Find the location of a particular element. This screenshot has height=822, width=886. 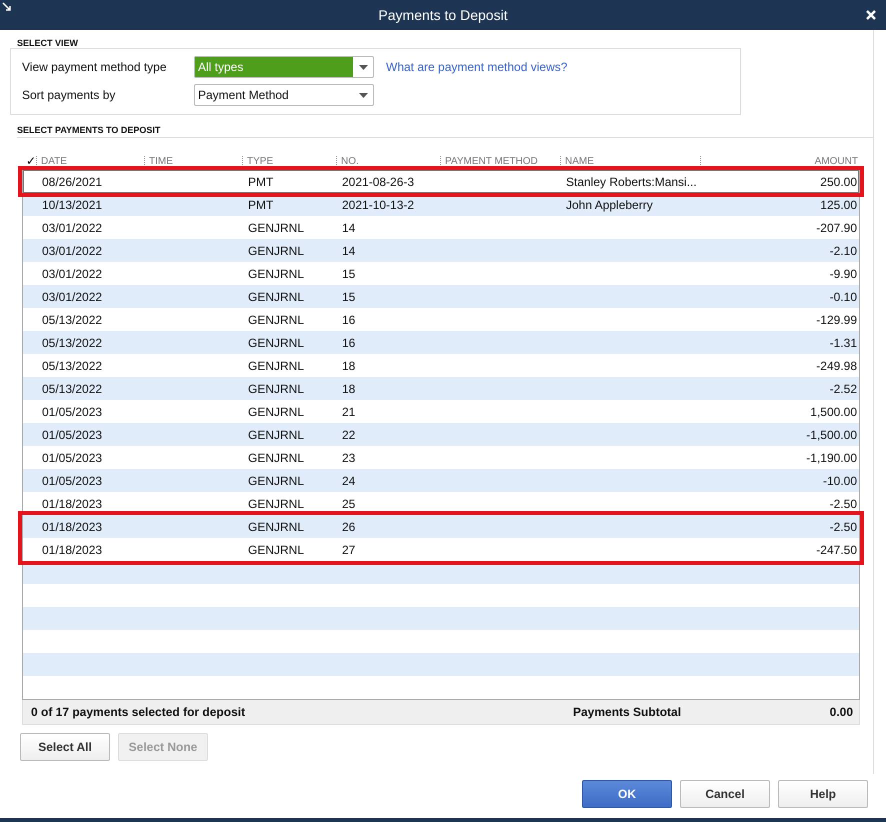

table-row: 01/05/2023 GENJRNL 22 -1,500.00 is located at coordinates (441, 434).